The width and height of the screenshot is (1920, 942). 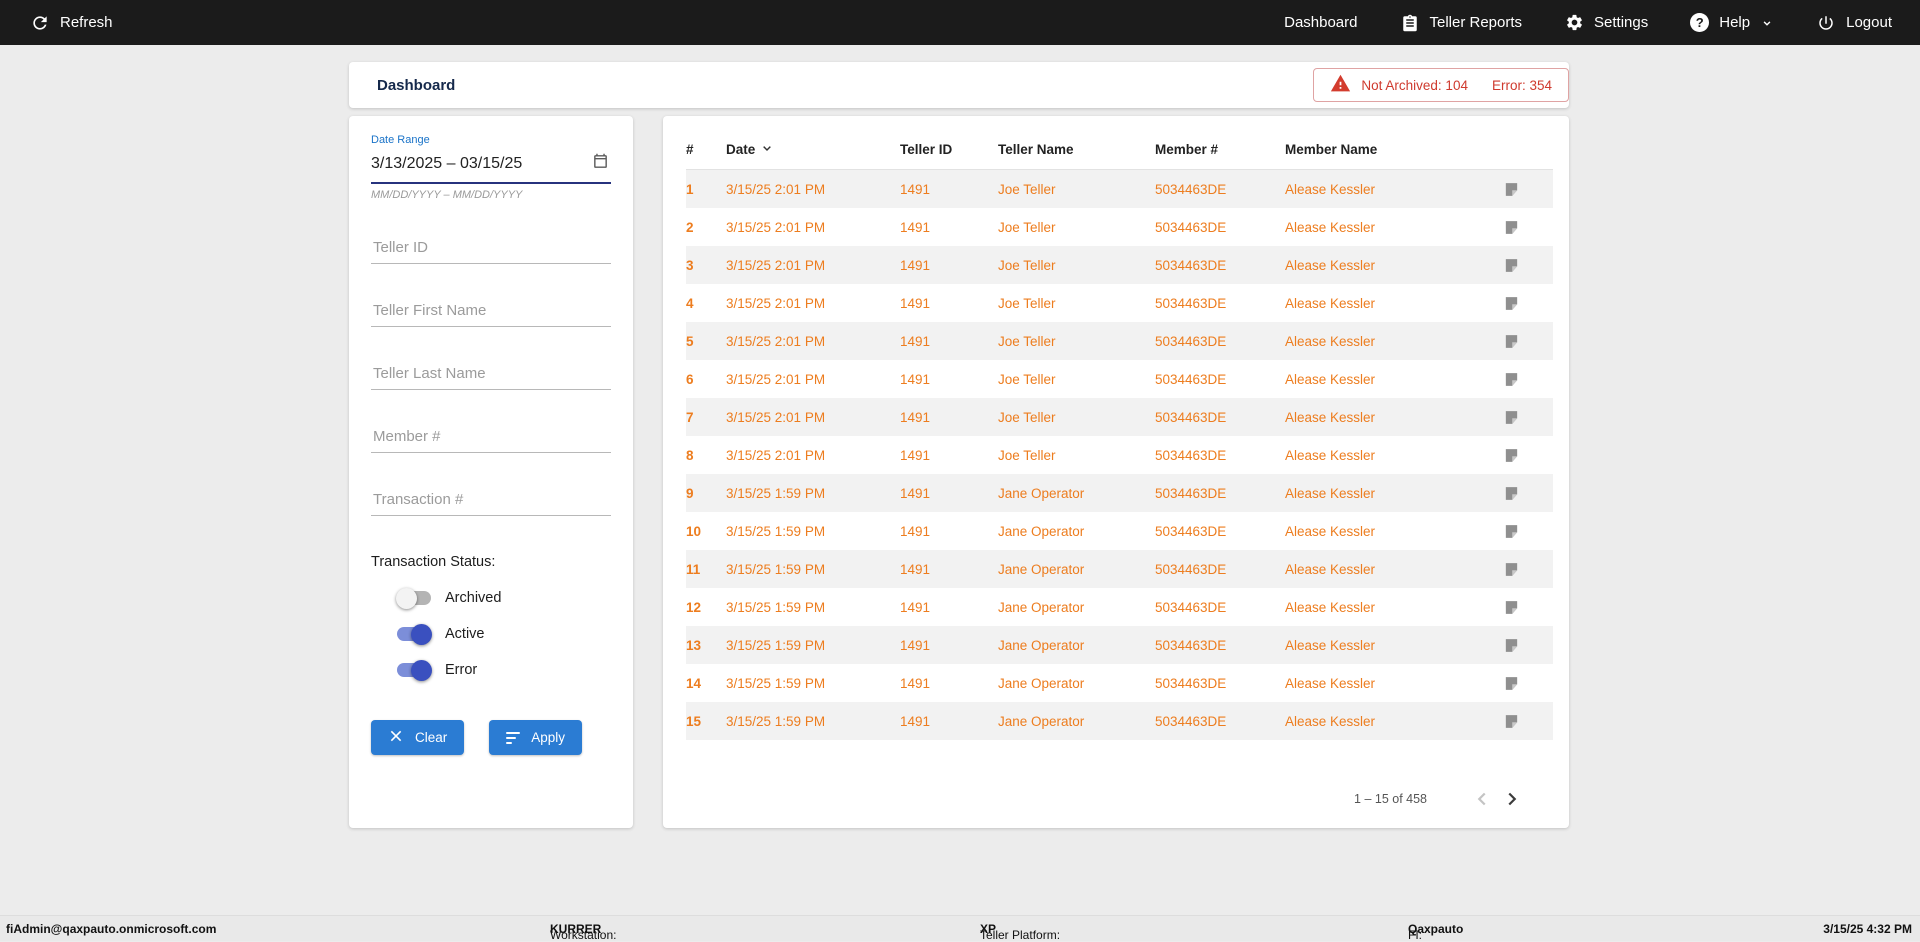 I want to click on status-datetime: 3/15/25 4:32 PM, so click(x=1867, y=929).